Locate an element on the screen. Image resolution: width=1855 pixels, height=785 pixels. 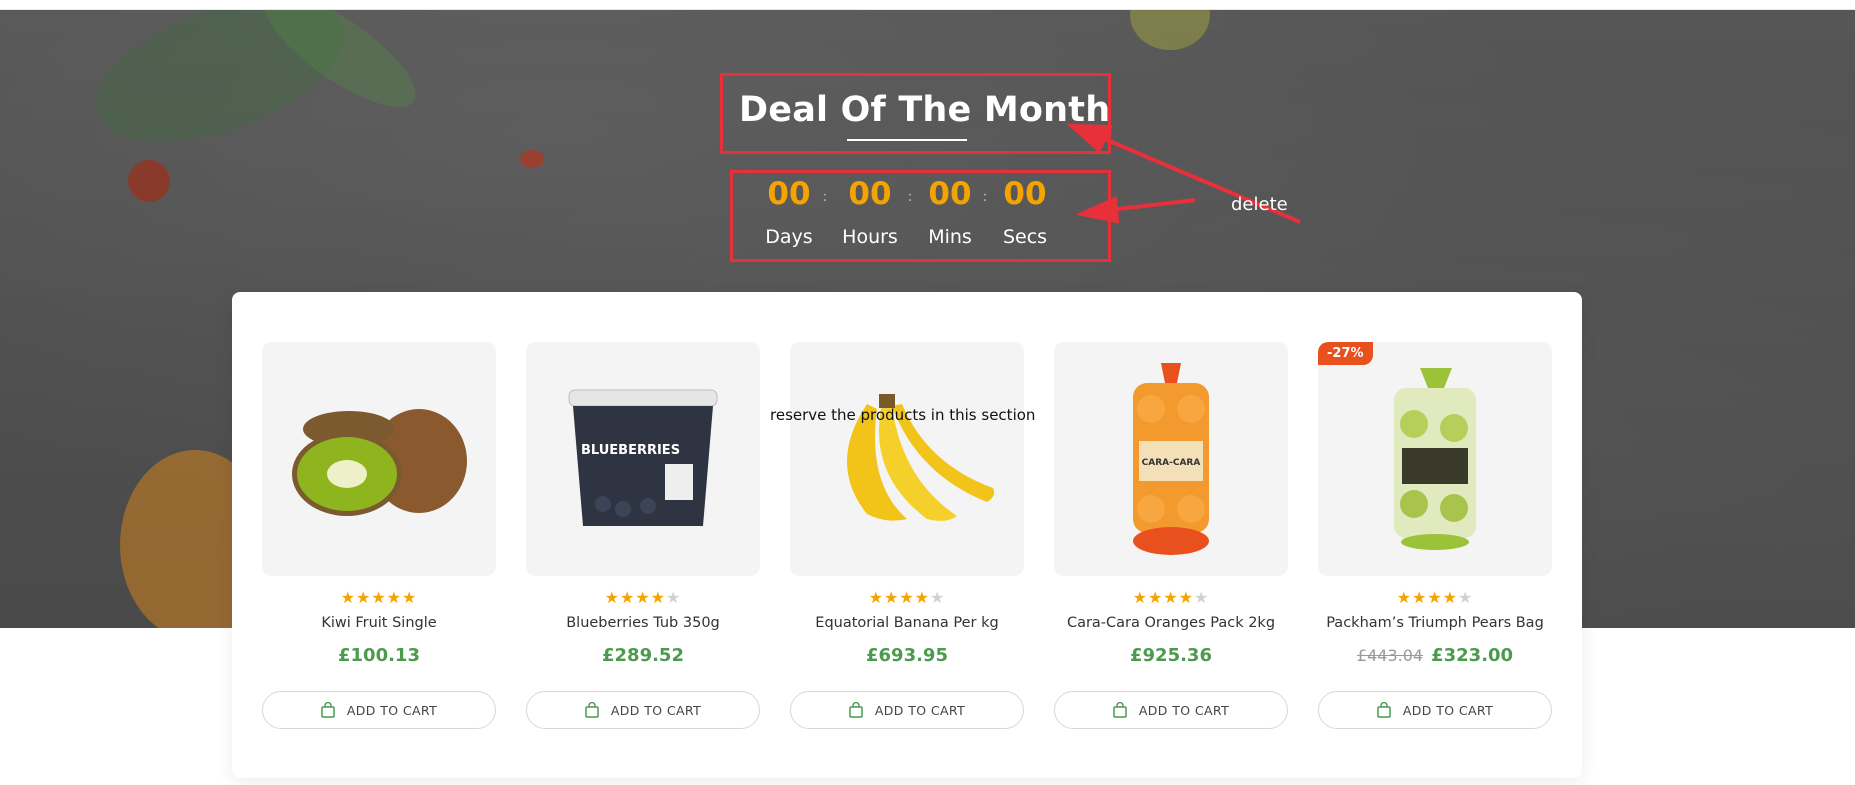
kiwi-image is located at coordinates (379, 462).